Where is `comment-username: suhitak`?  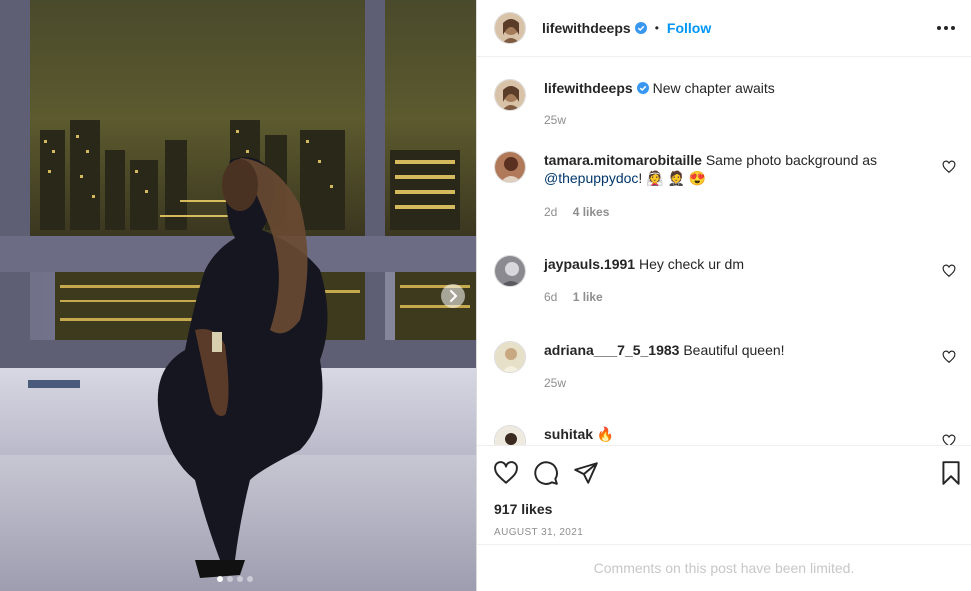
comment-username: suhitak is located at coordinates (568, 434).